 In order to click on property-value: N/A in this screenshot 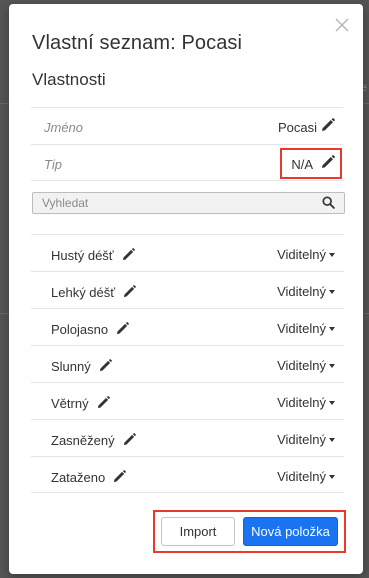, I will do `click(302, 164)`.